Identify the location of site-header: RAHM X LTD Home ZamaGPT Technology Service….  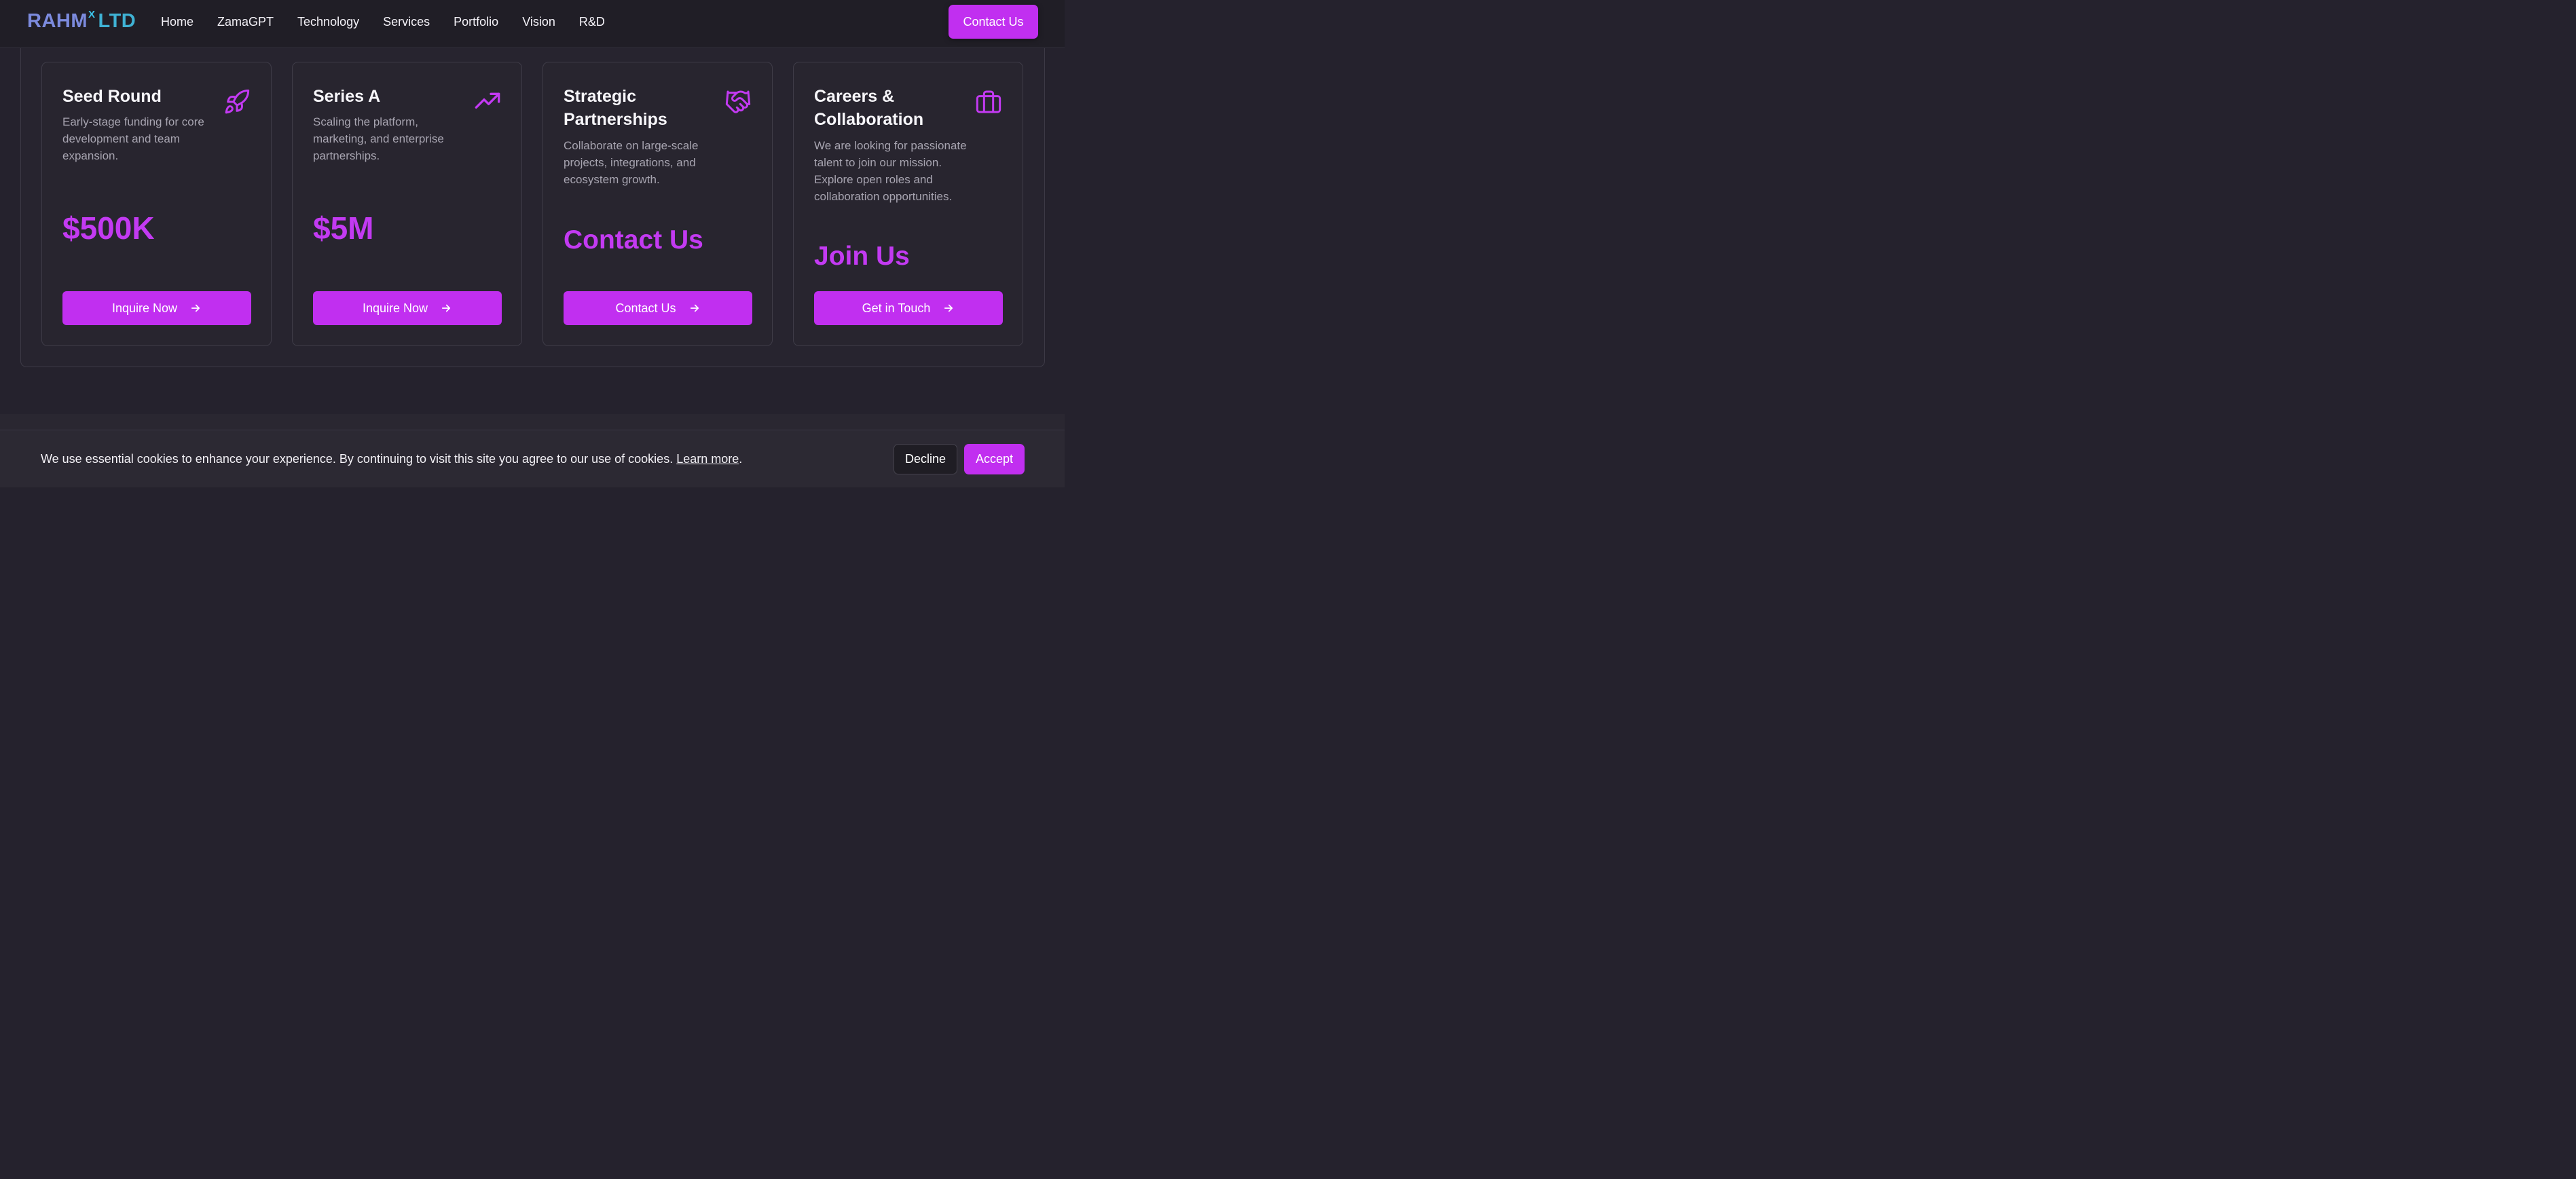
(532, 24).